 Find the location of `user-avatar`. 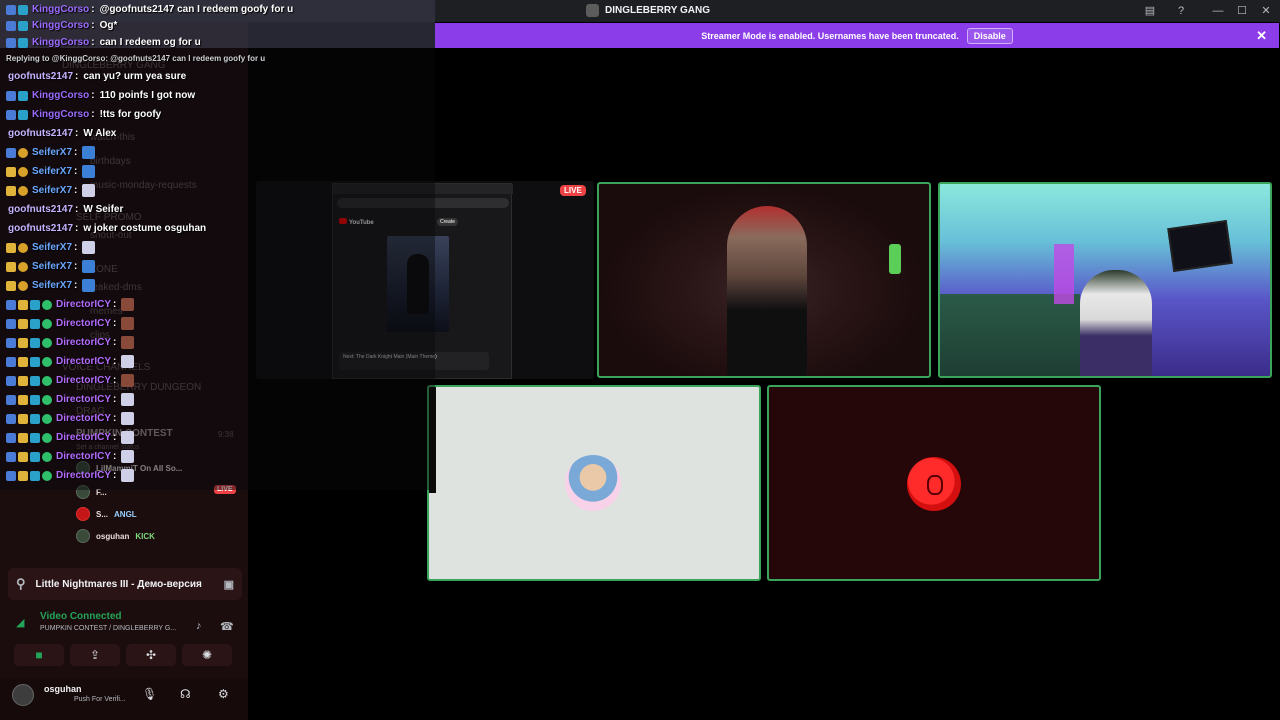

user-avatar is located at coordinates (23, 695).